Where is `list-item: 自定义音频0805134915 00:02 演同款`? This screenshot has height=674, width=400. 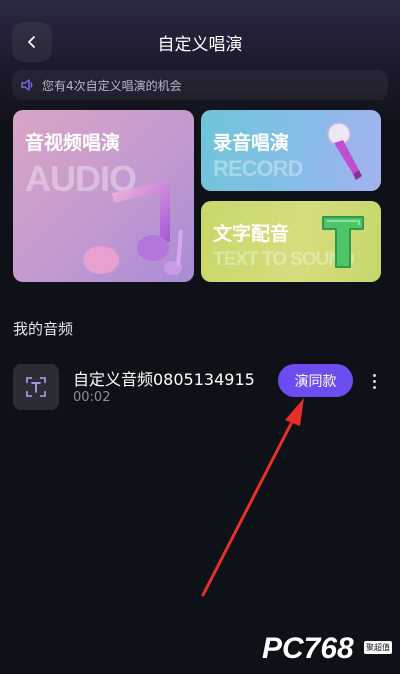 list-item: 自定义音频0805134915 00:02 演同款 is located at coordinates (200, 386).